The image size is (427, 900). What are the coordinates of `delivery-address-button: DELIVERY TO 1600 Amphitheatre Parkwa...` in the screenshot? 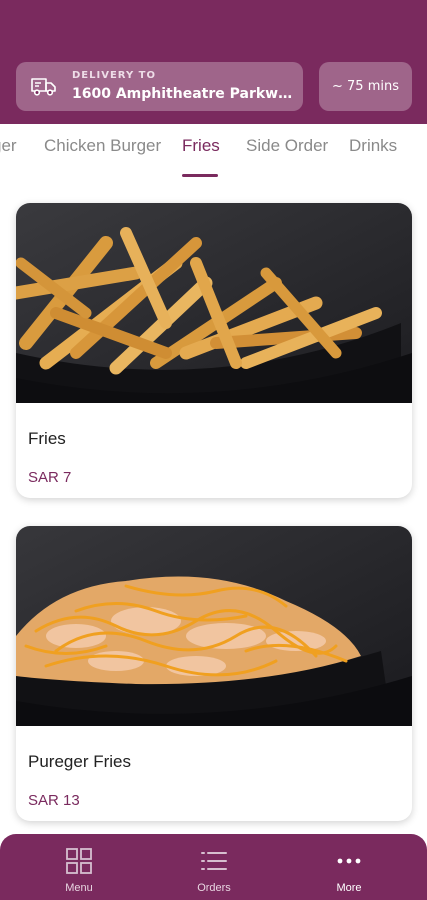 It's located at (159, 86).